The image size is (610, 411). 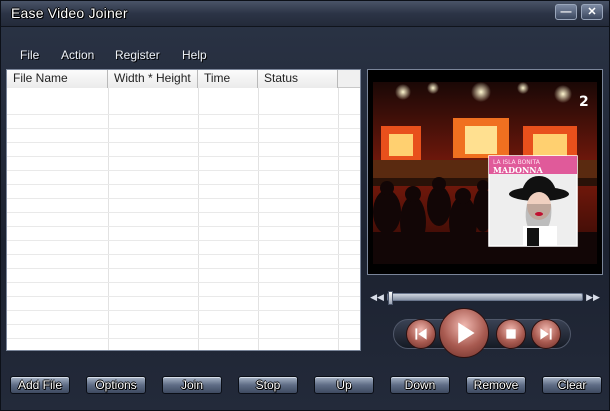 What do you see at coordinates (69, 13) in the screenshot?
I see `window-title: Ease Video Joiner` at bounding box center [69, 13].